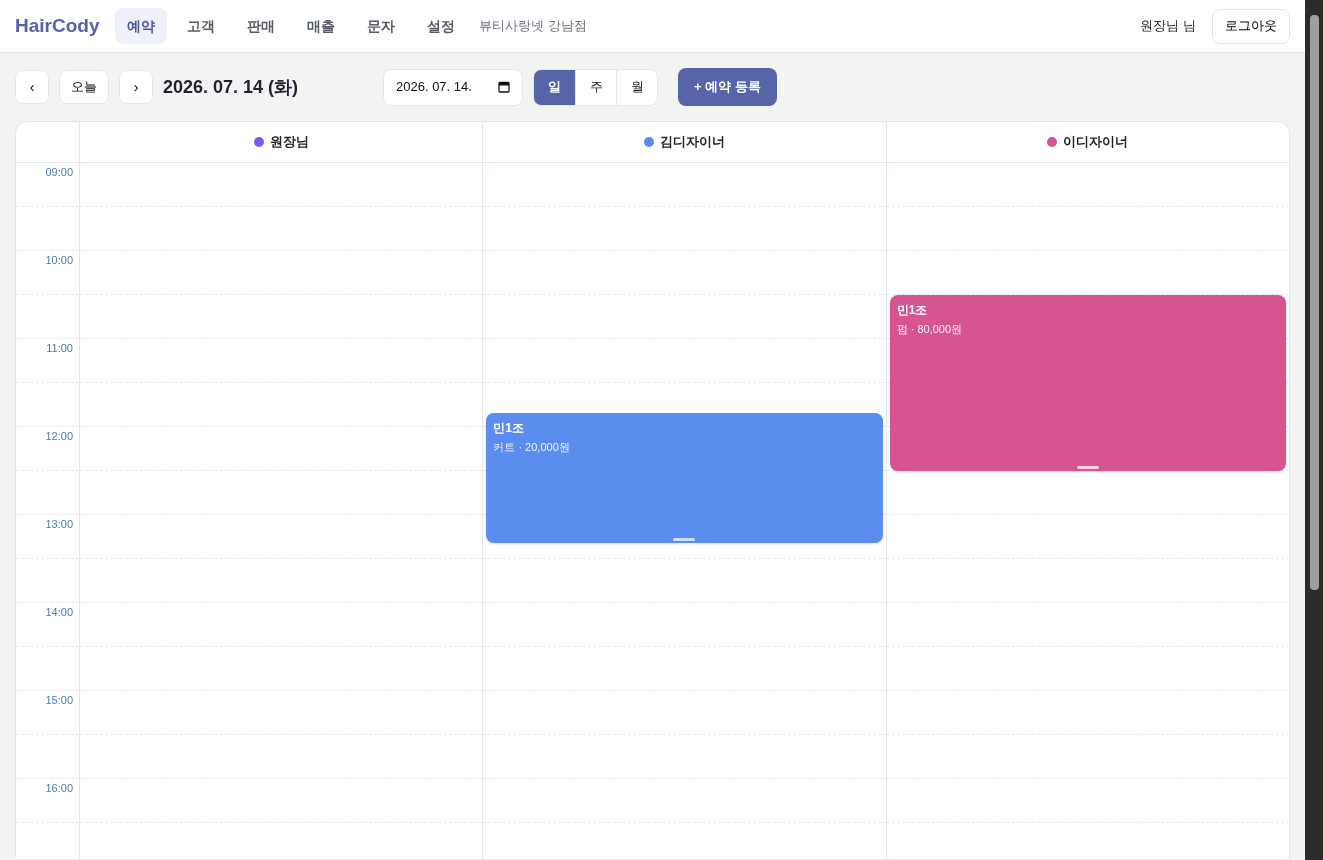 This screenshot has width=1323, height=860. I want to click on scrollbar, so click(1314, 430).